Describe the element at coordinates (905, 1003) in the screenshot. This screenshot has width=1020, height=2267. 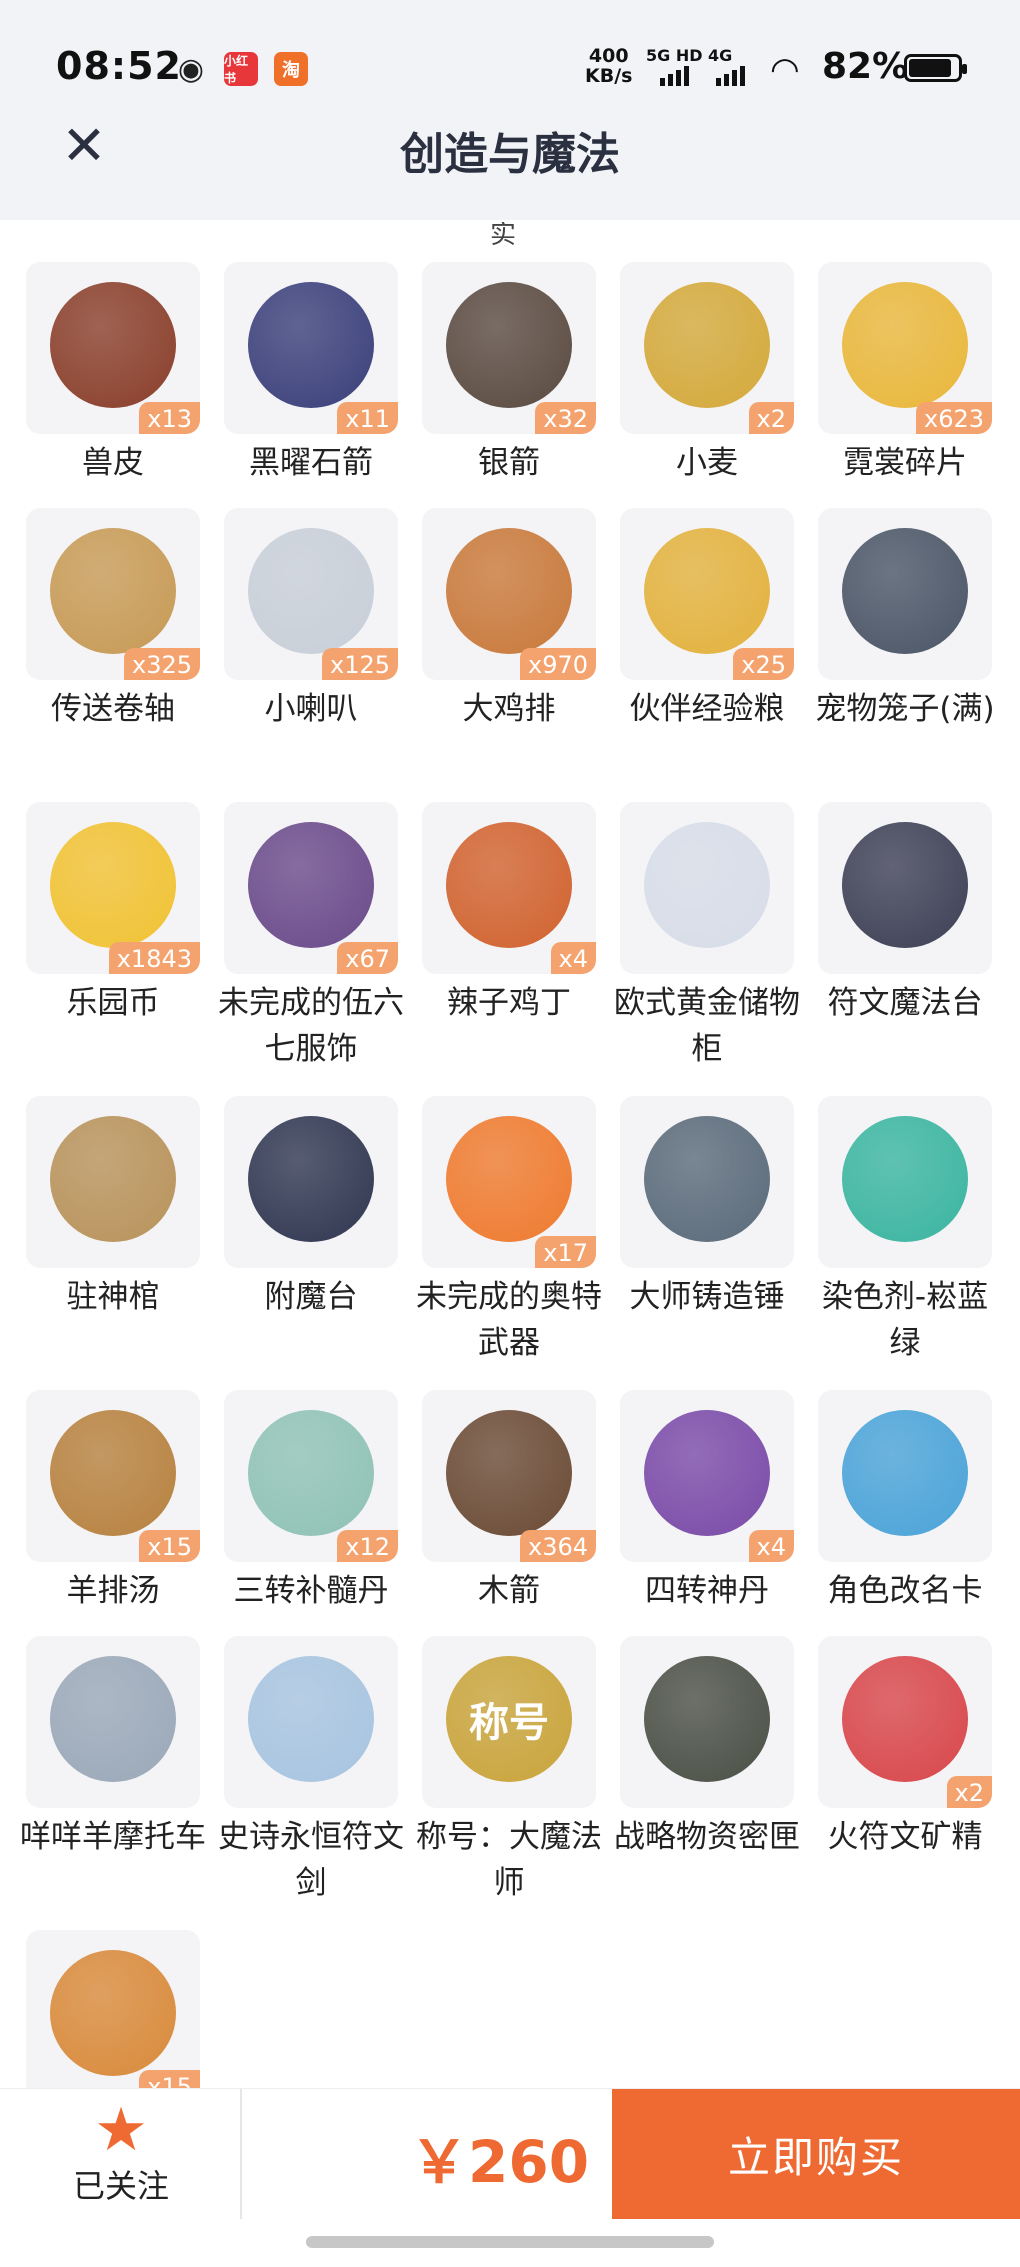
I see `item-name: 符文魔法台` at that location.